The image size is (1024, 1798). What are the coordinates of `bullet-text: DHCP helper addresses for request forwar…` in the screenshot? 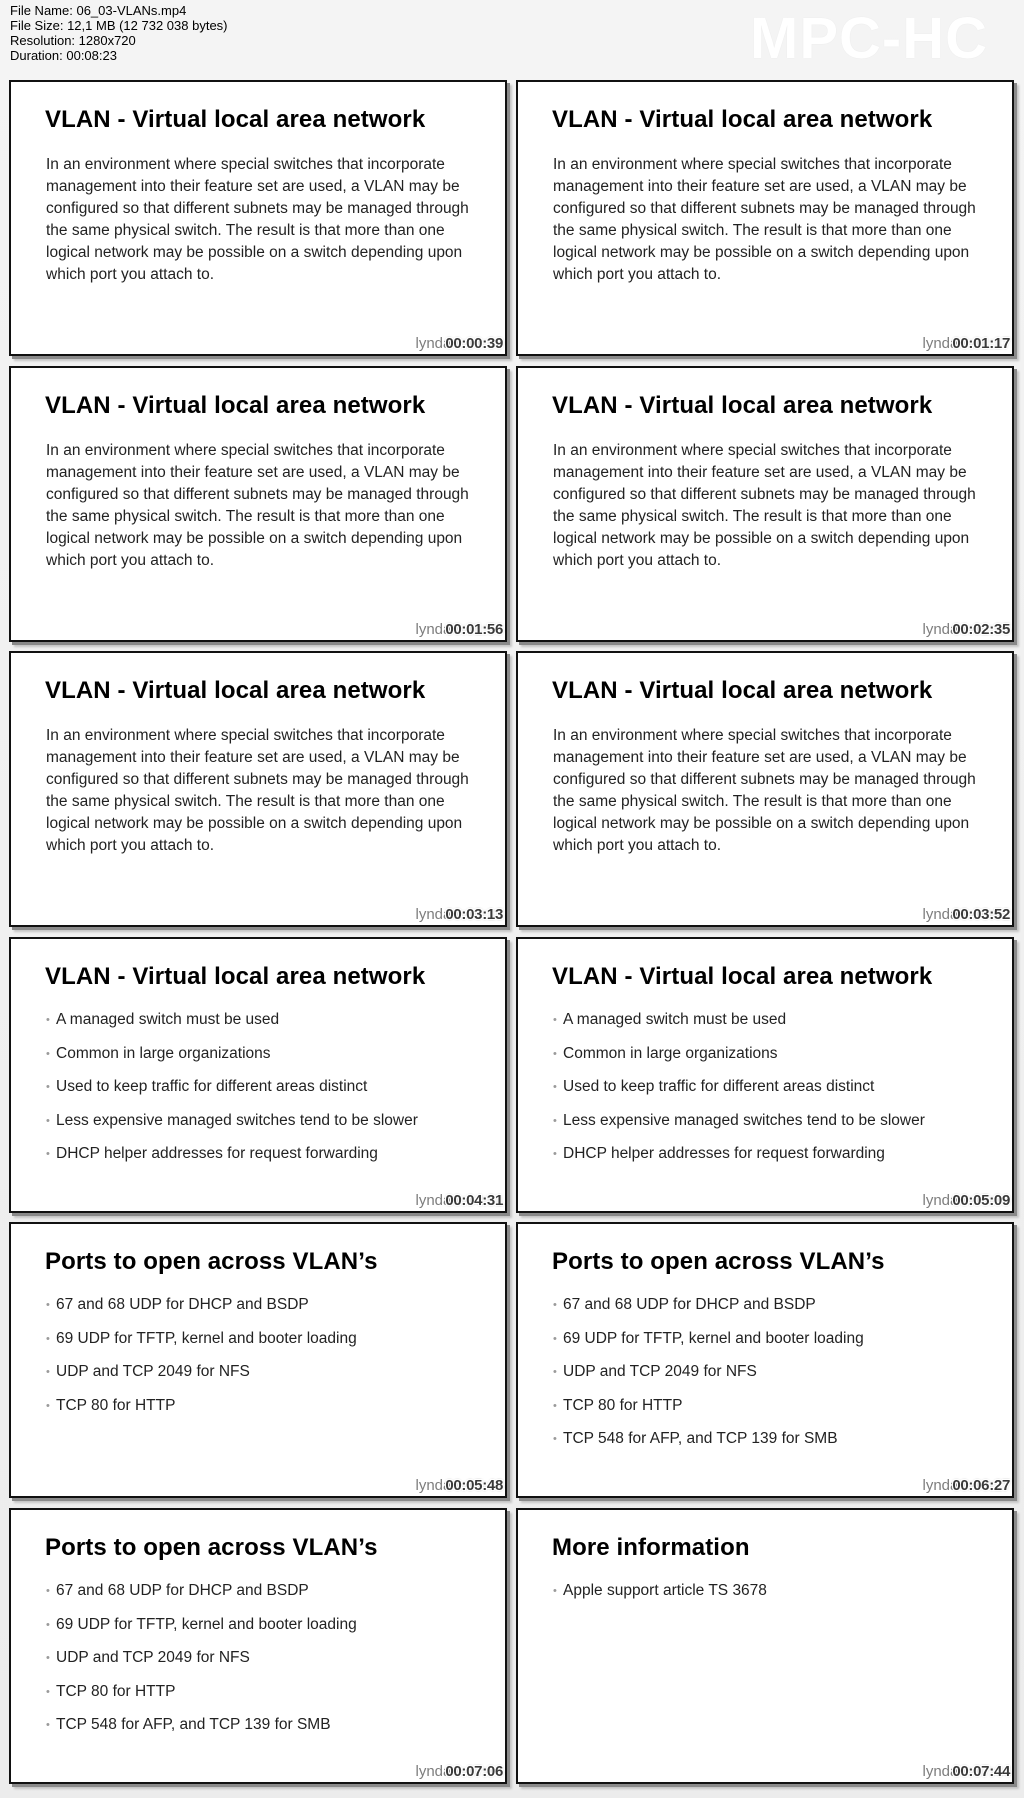 It's located at (724, 1153).